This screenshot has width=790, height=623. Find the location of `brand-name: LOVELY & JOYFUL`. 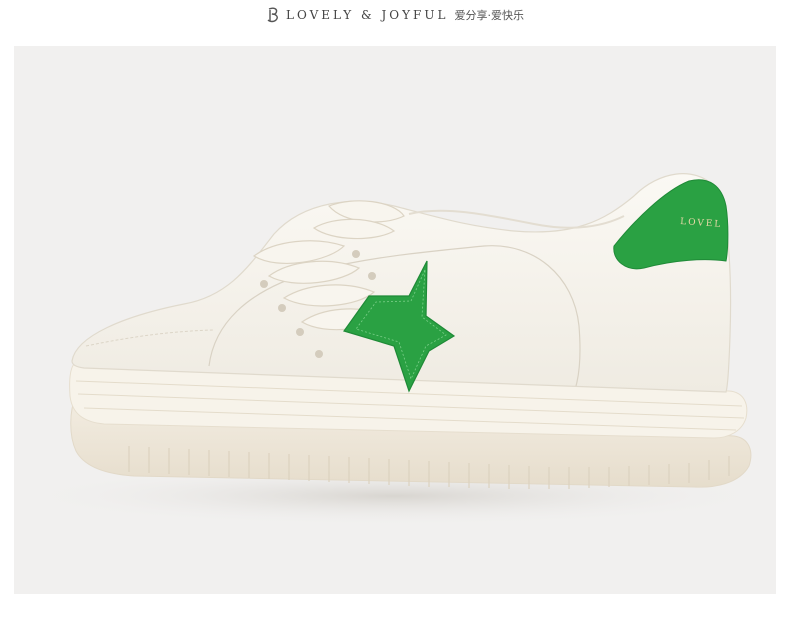

brand-name: LOVELY & JOYFUL is located at coordinates (367, 15).